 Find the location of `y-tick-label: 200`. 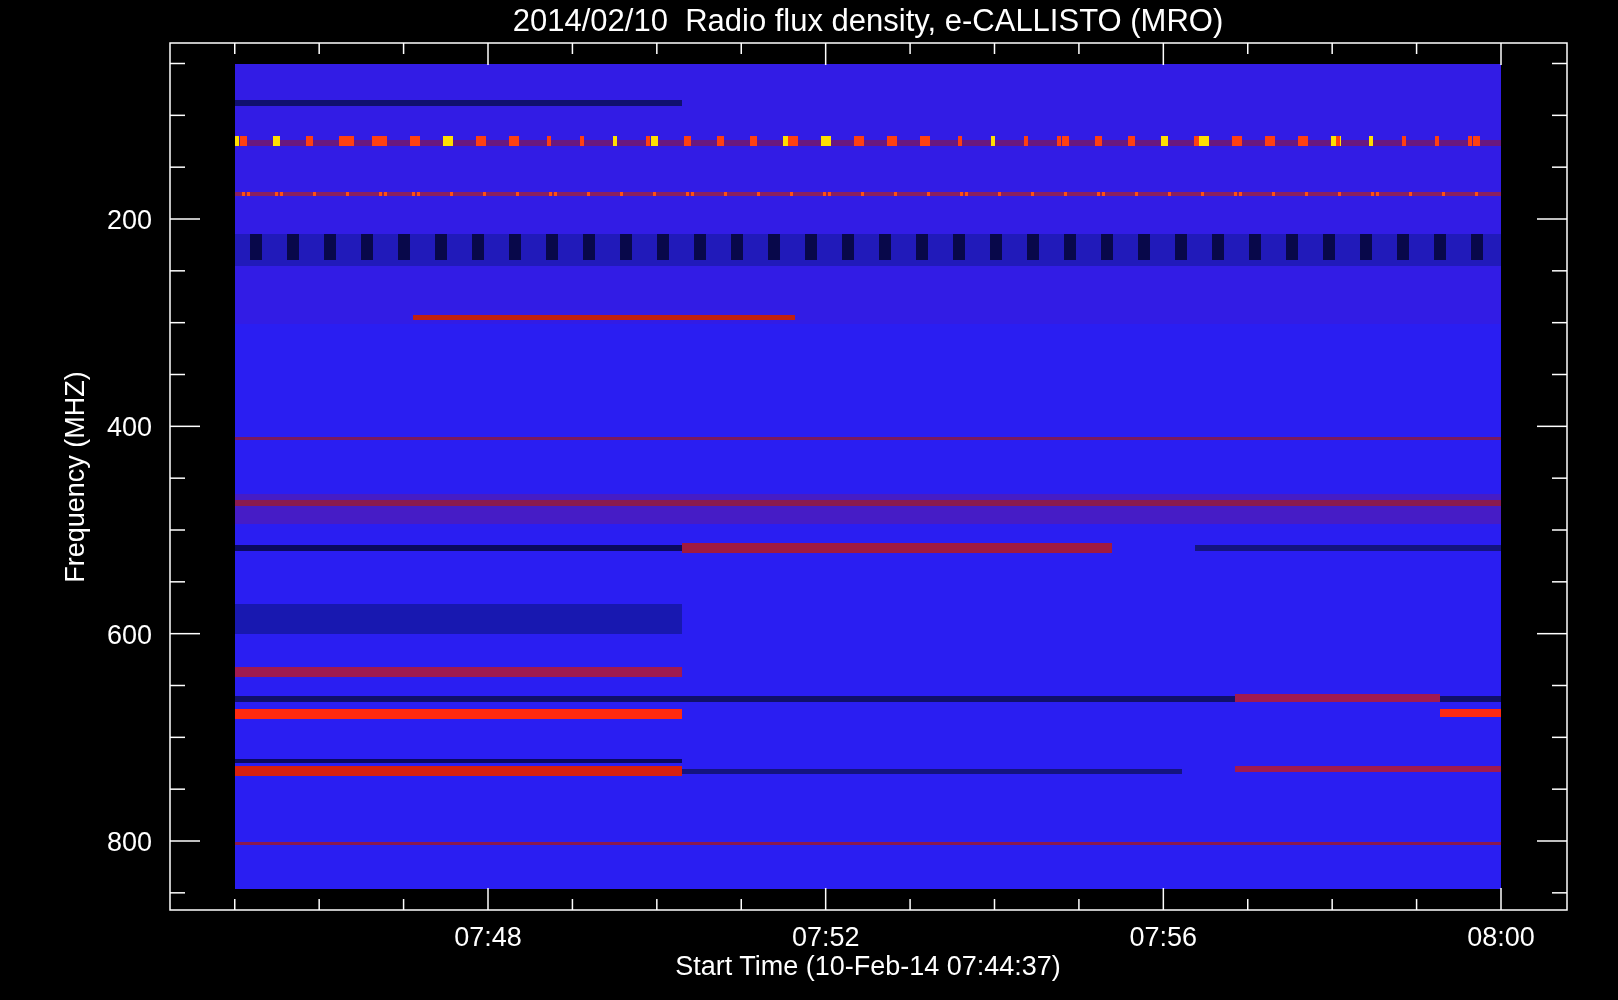

y-tick-label: 200 is located at coordinates (129, 220).